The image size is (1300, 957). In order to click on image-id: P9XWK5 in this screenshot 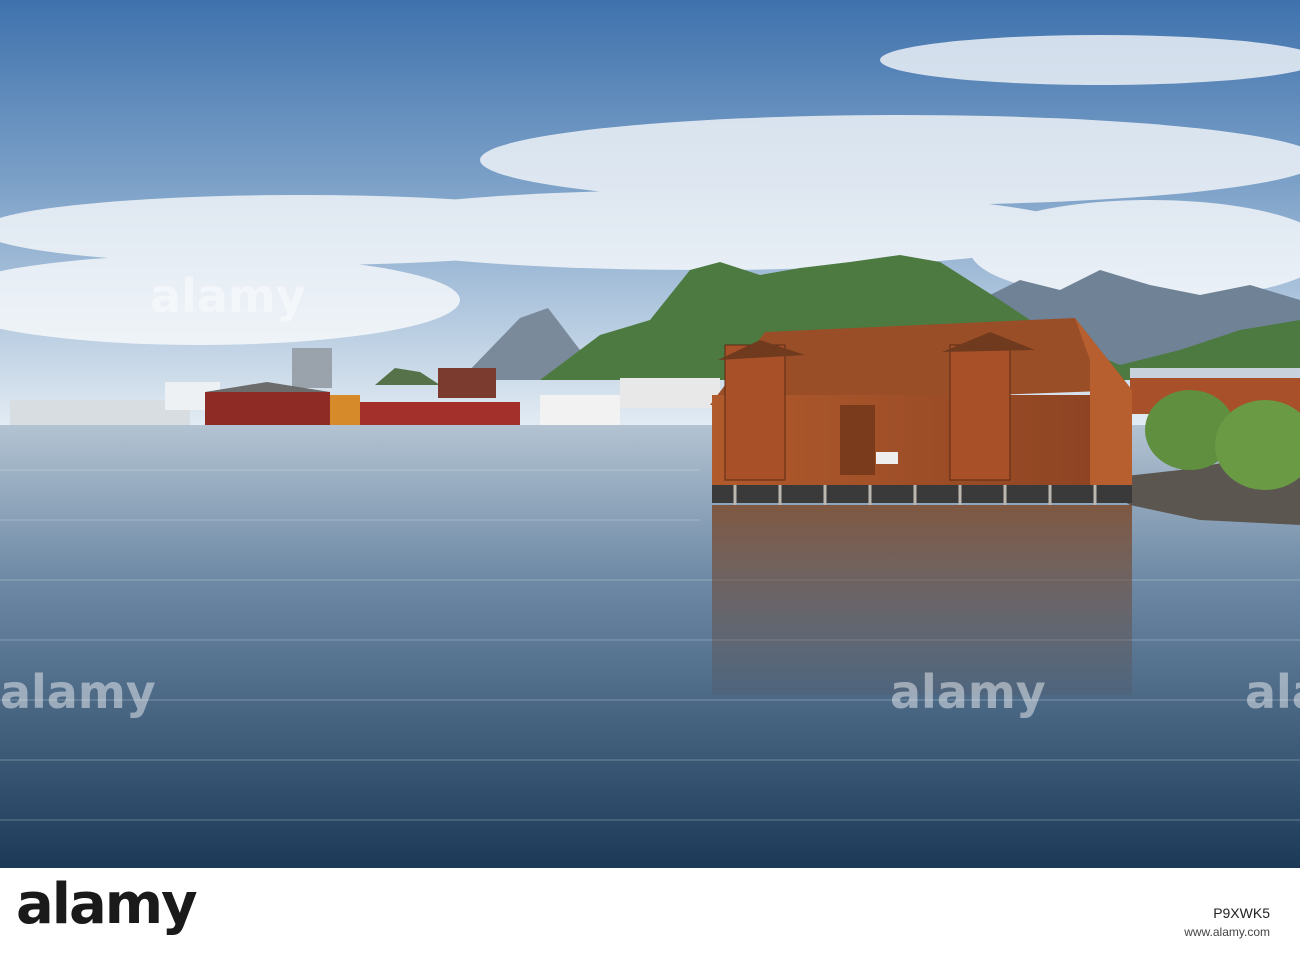, I will do `click(1241, 913)`.